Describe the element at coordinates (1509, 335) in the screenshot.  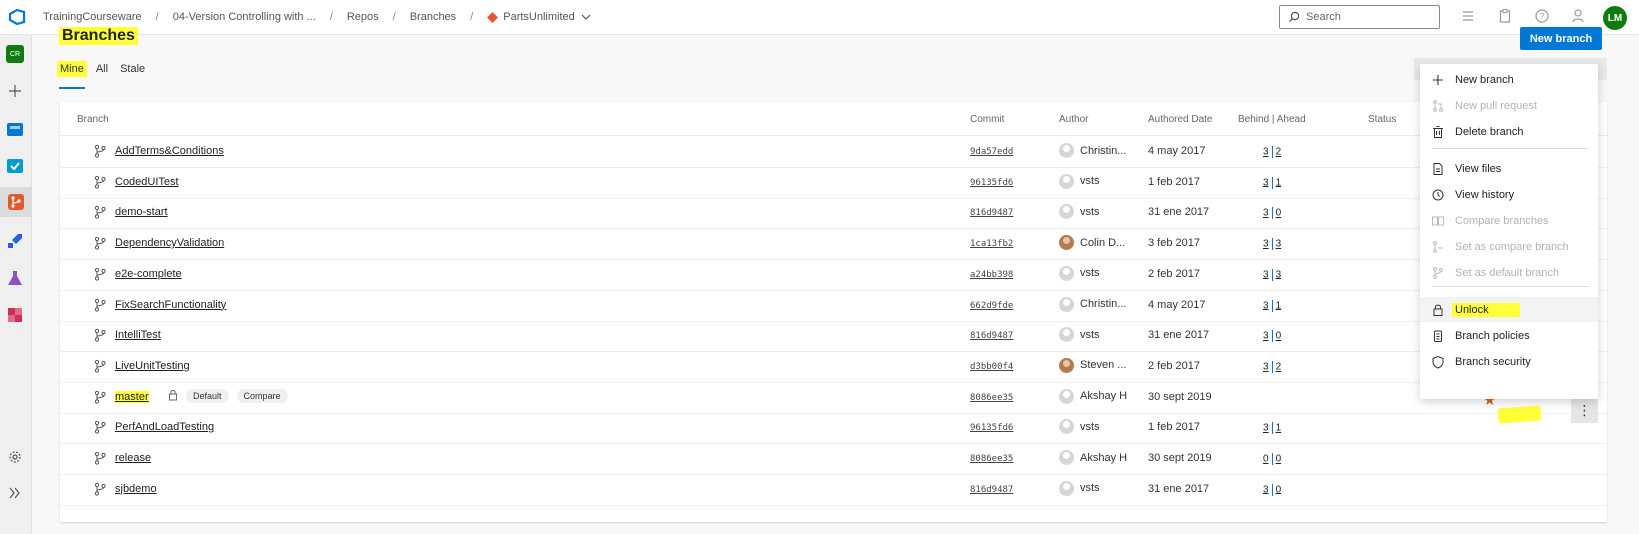
I see `menu-item-branch-policies: Branch policies` at that location.